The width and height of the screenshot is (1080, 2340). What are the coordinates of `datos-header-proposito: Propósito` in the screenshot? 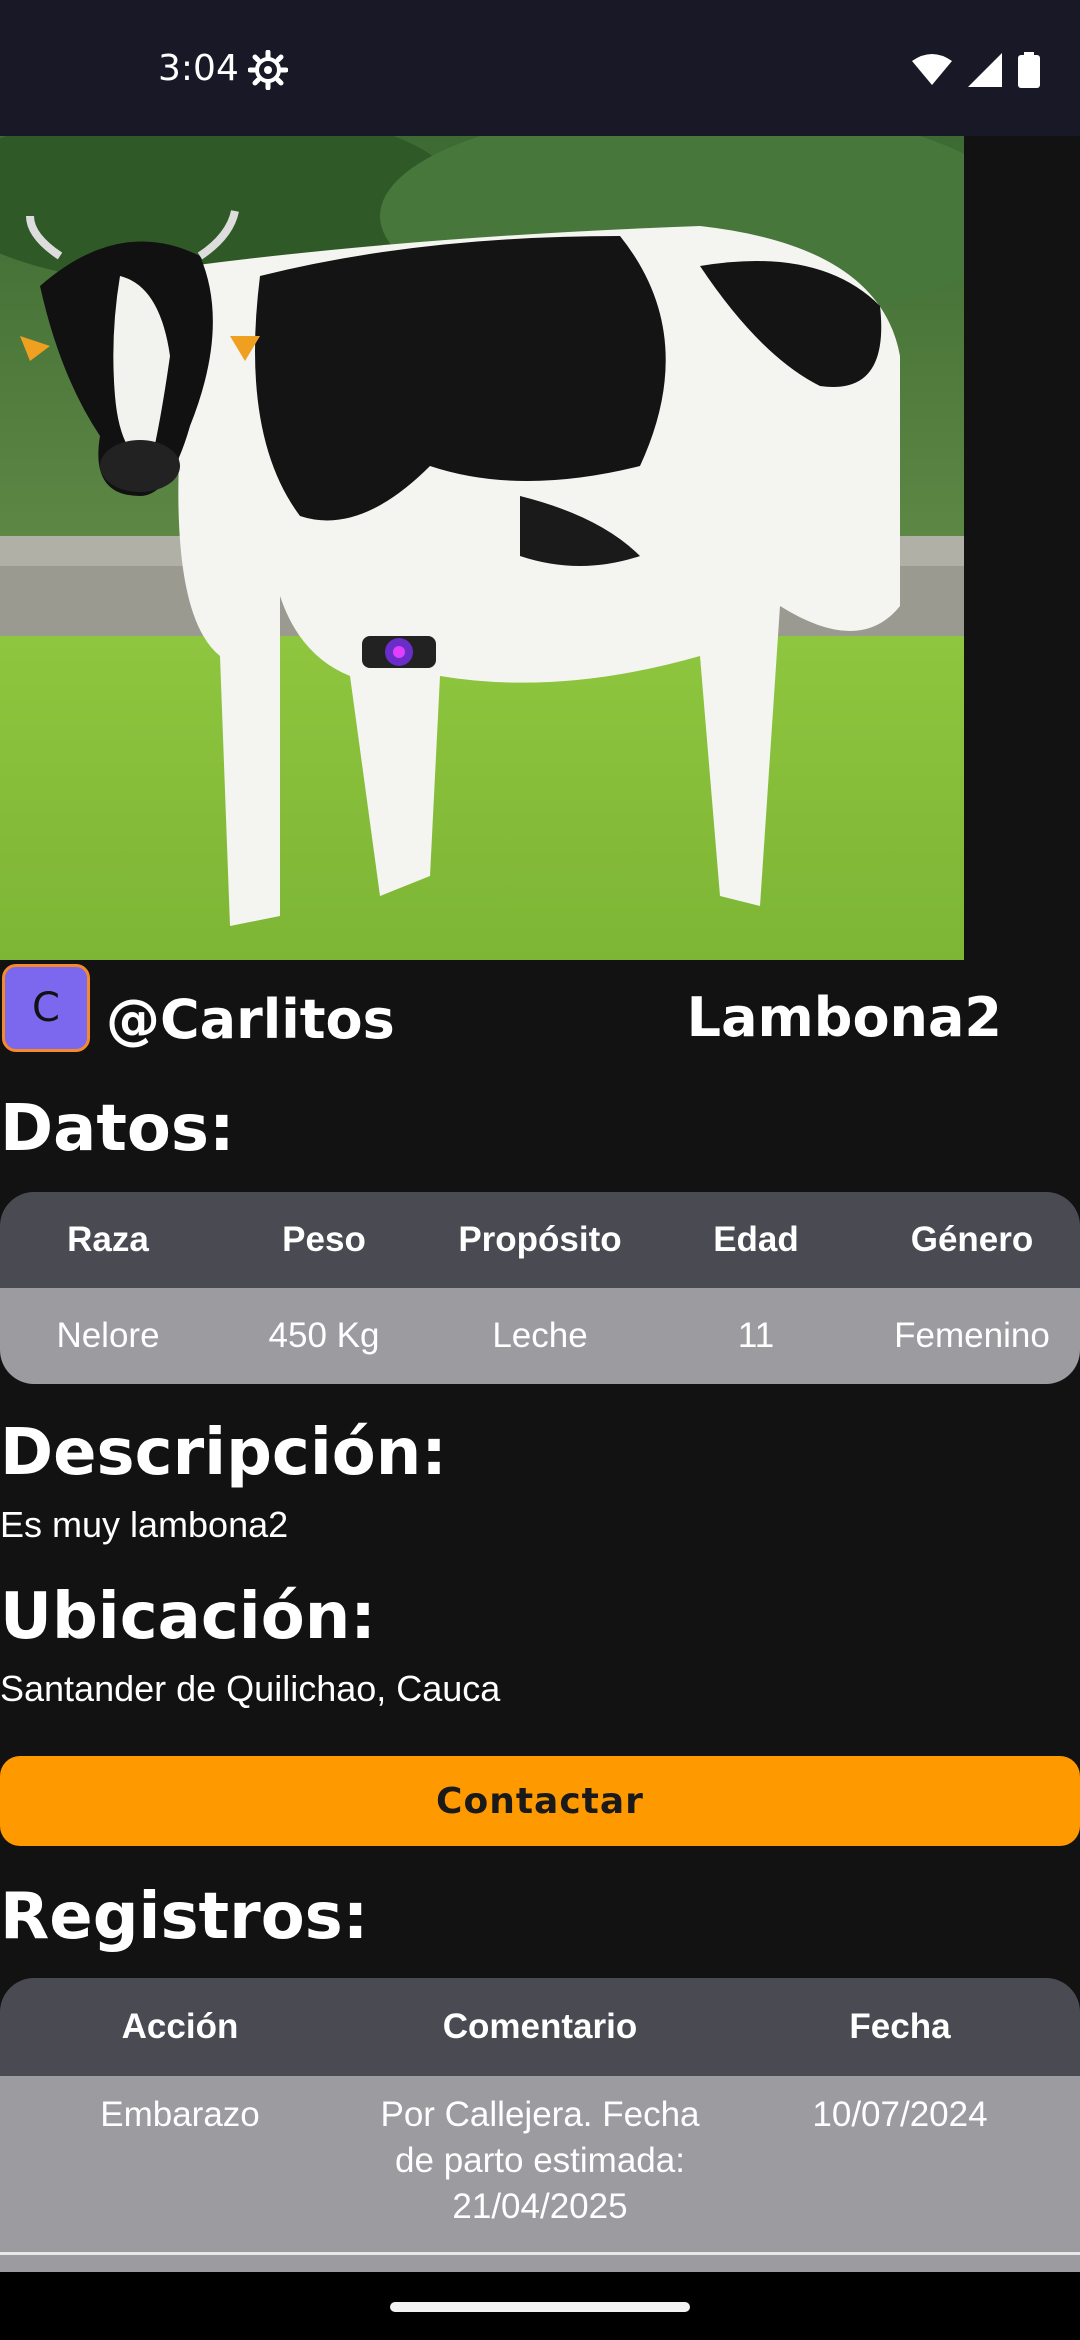 It's located at (540, 1239).